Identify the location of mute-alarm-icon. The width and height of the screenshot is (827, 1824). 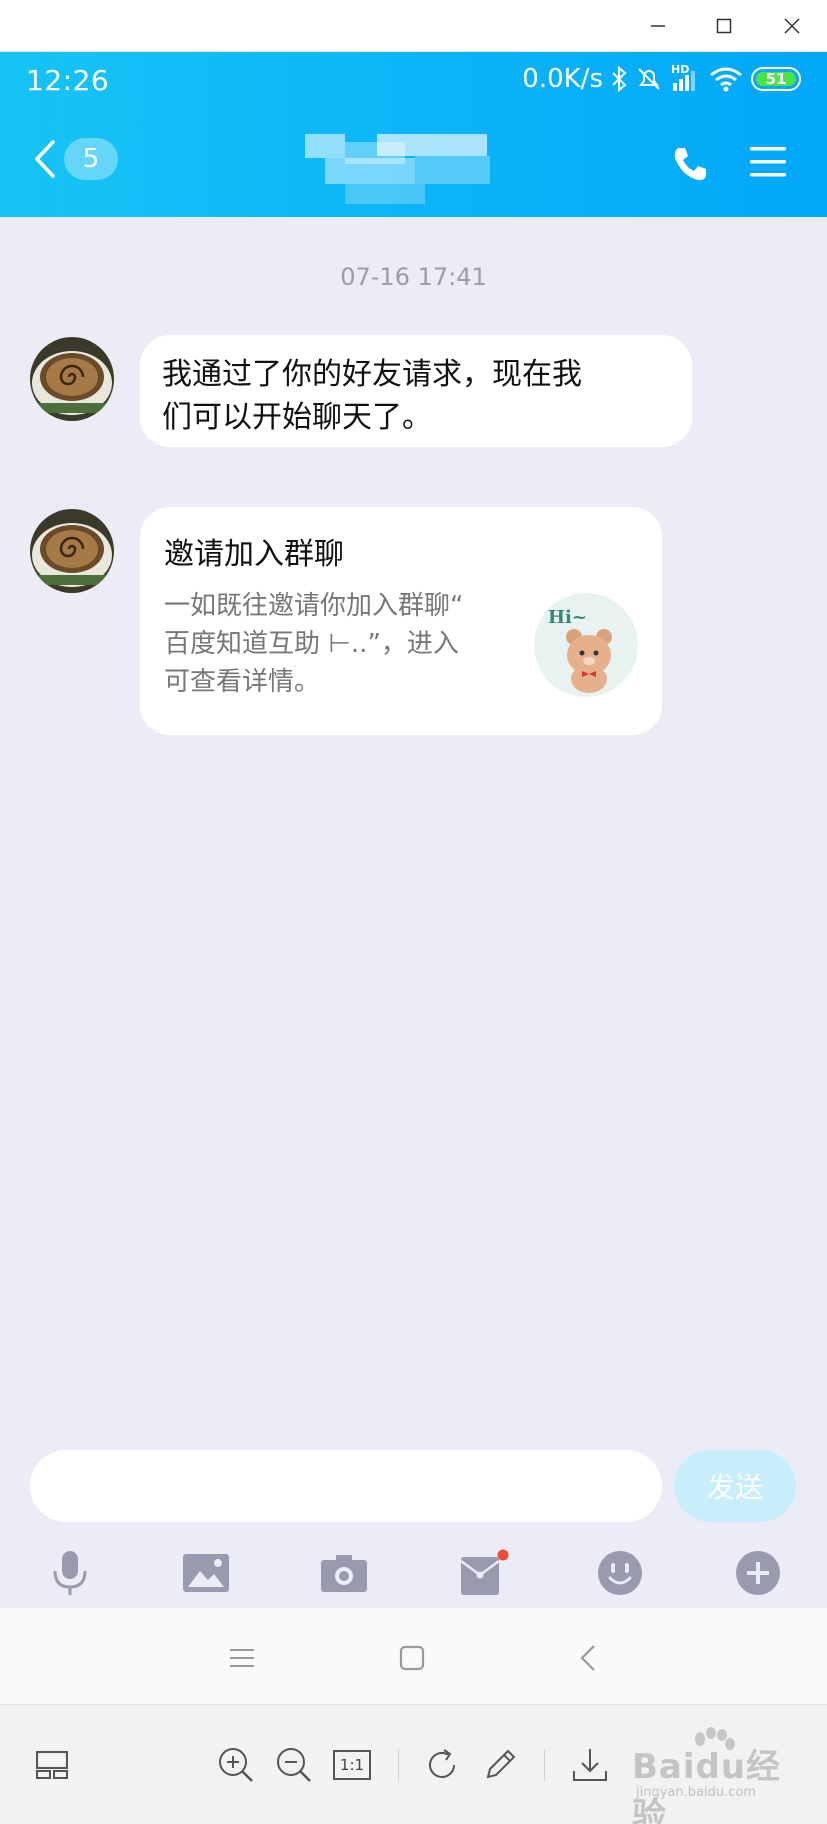
(649, 79).